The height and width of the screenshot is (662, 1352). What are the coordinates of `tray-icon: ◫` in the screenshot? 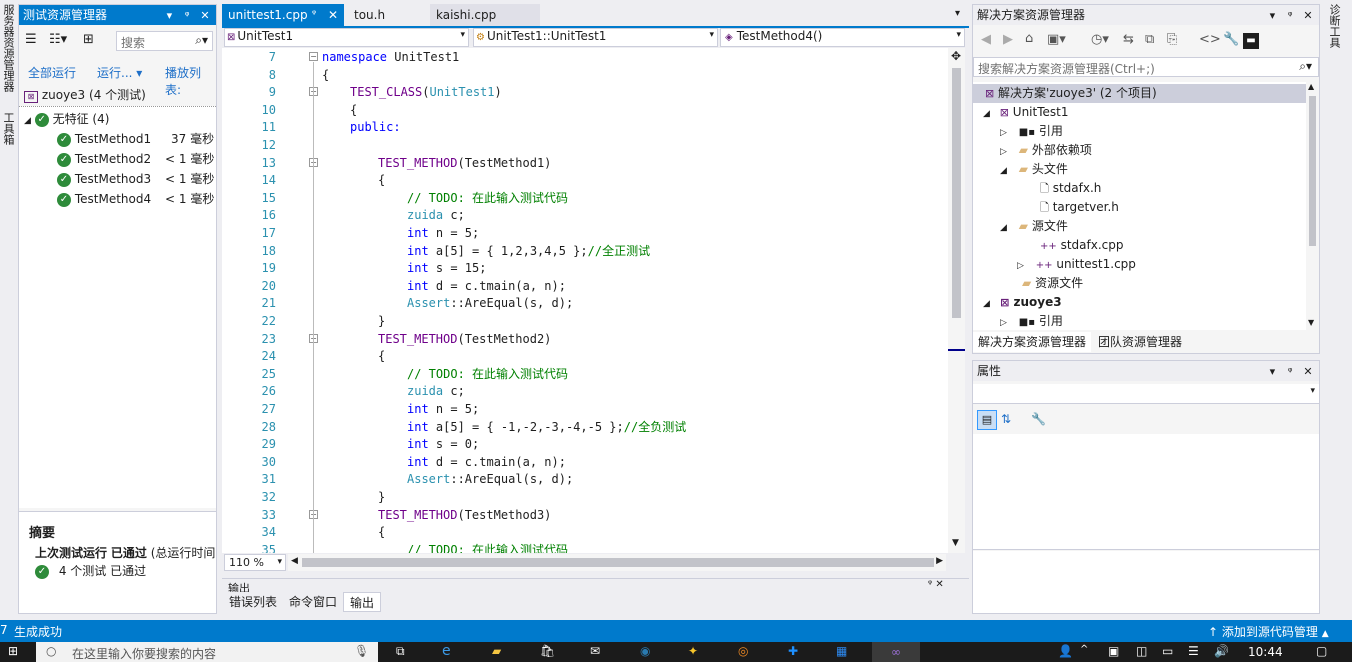 It's located at (1141, 651).